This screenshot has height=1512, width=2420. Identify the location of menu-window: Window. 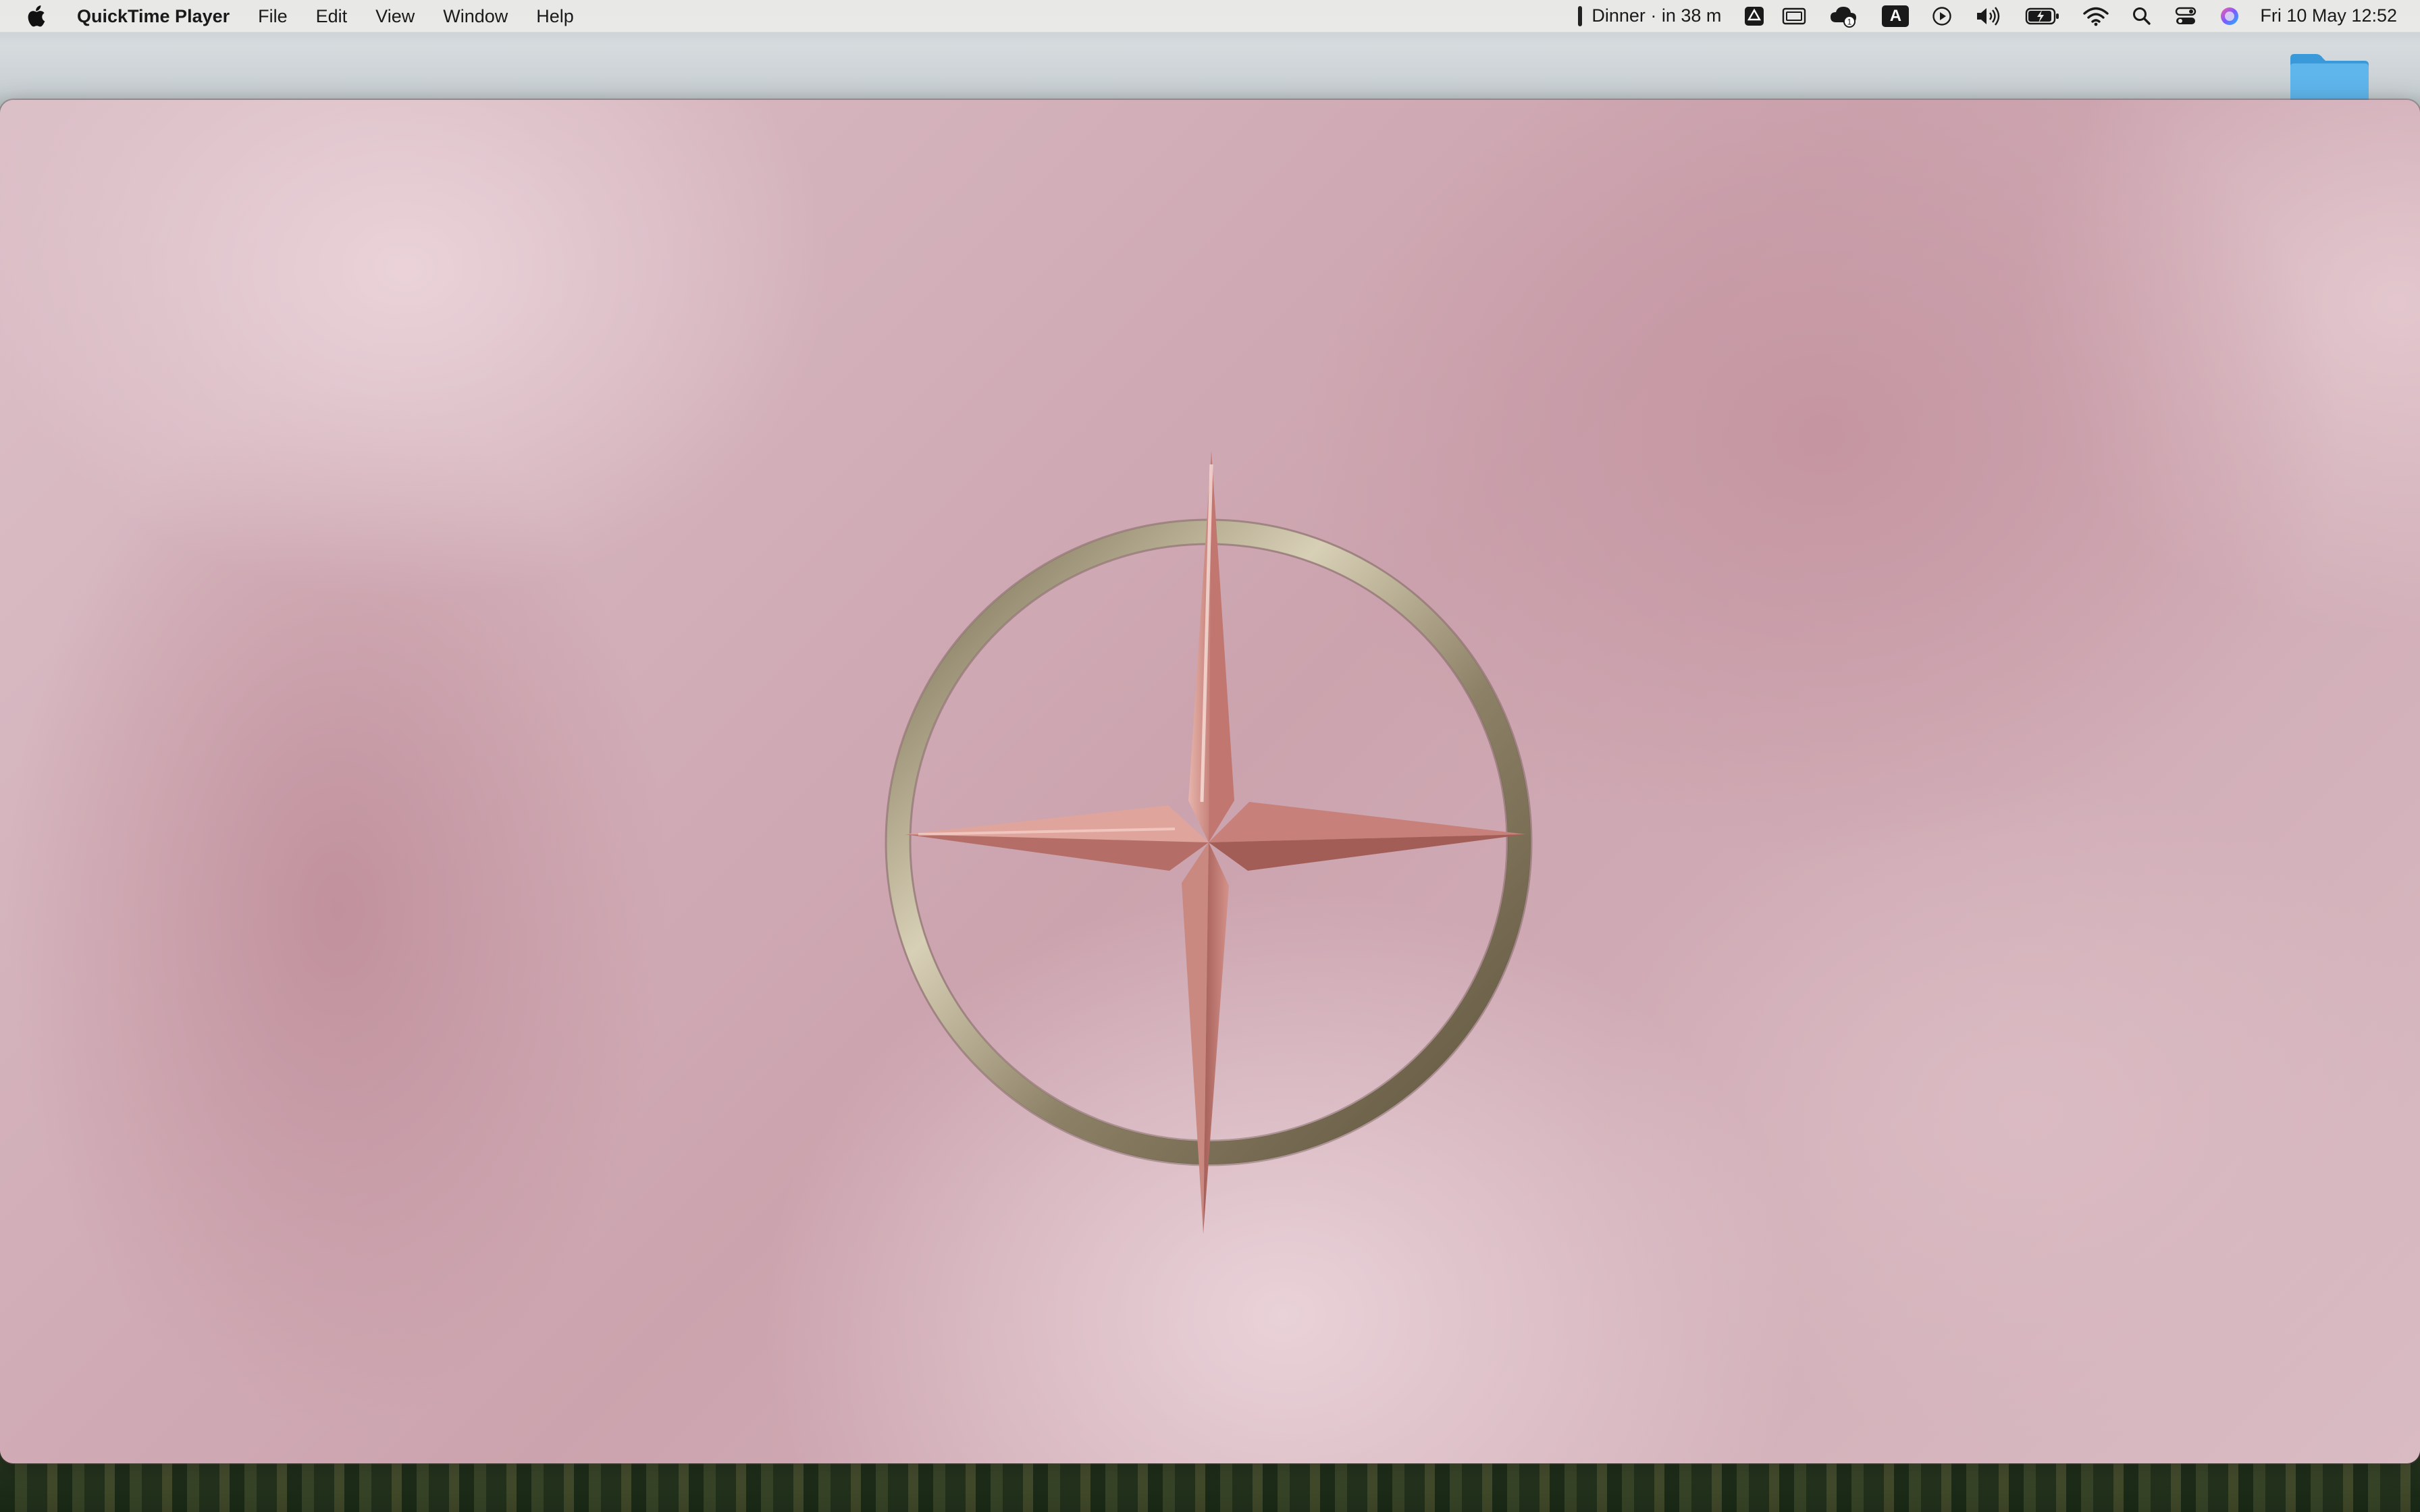
(475, 16).